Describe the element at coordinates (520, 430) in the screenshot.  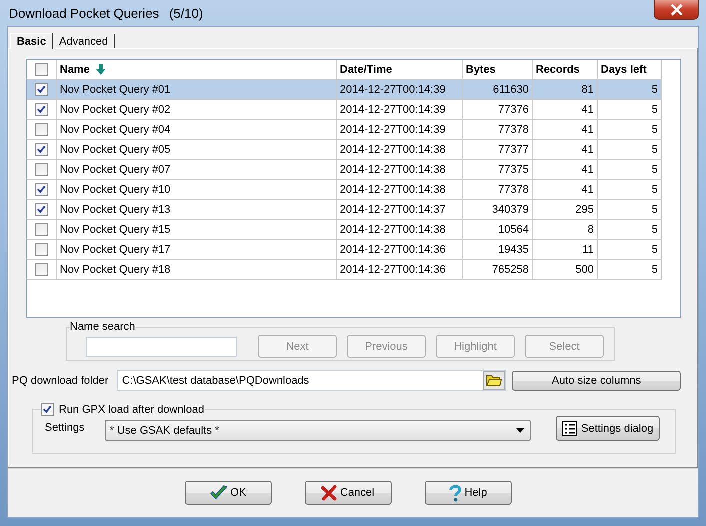
I see `dropdown-arrow-icon` at that location.